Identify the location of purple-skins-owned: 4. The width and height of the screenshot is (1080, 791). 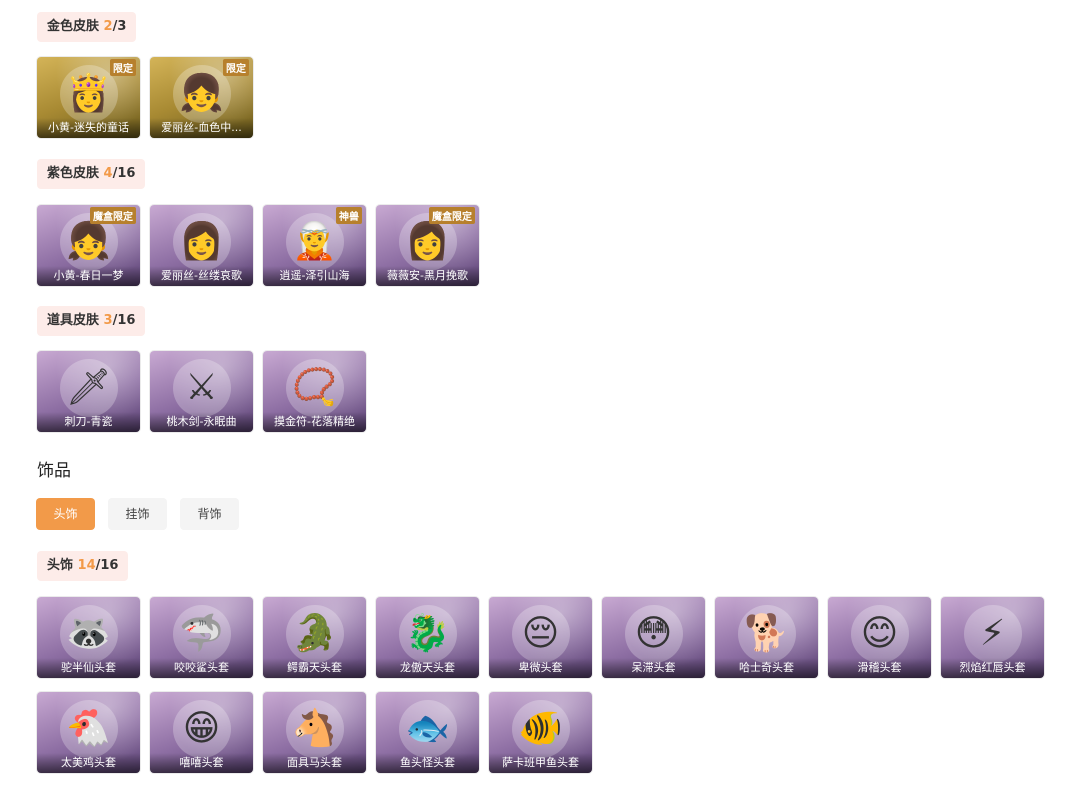
(108, 173).